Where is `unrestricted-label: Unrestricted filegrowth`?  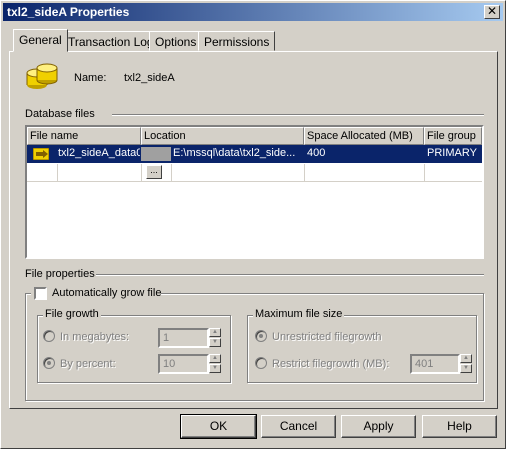
unrestricted-label: Unrestricted filegrowth is located at coordinates (327, 337).